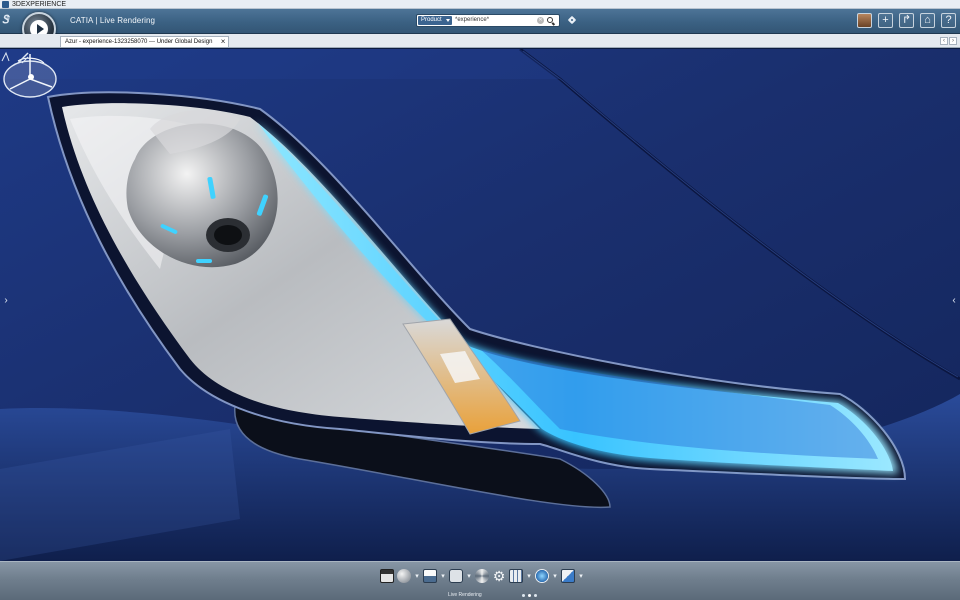  I want to click on home-icon: ⌂, so click(927, 20).